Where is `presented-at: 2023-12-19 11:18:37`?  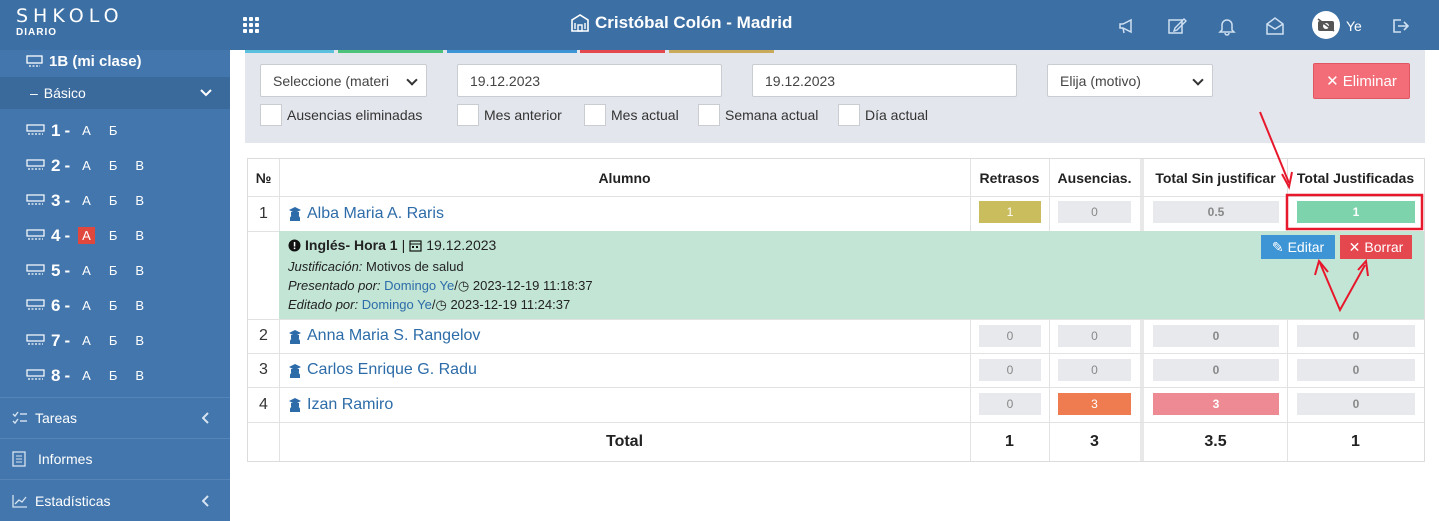 presented-at: 2023-12-19 11:18:37 is located at coordinates (532, 285).